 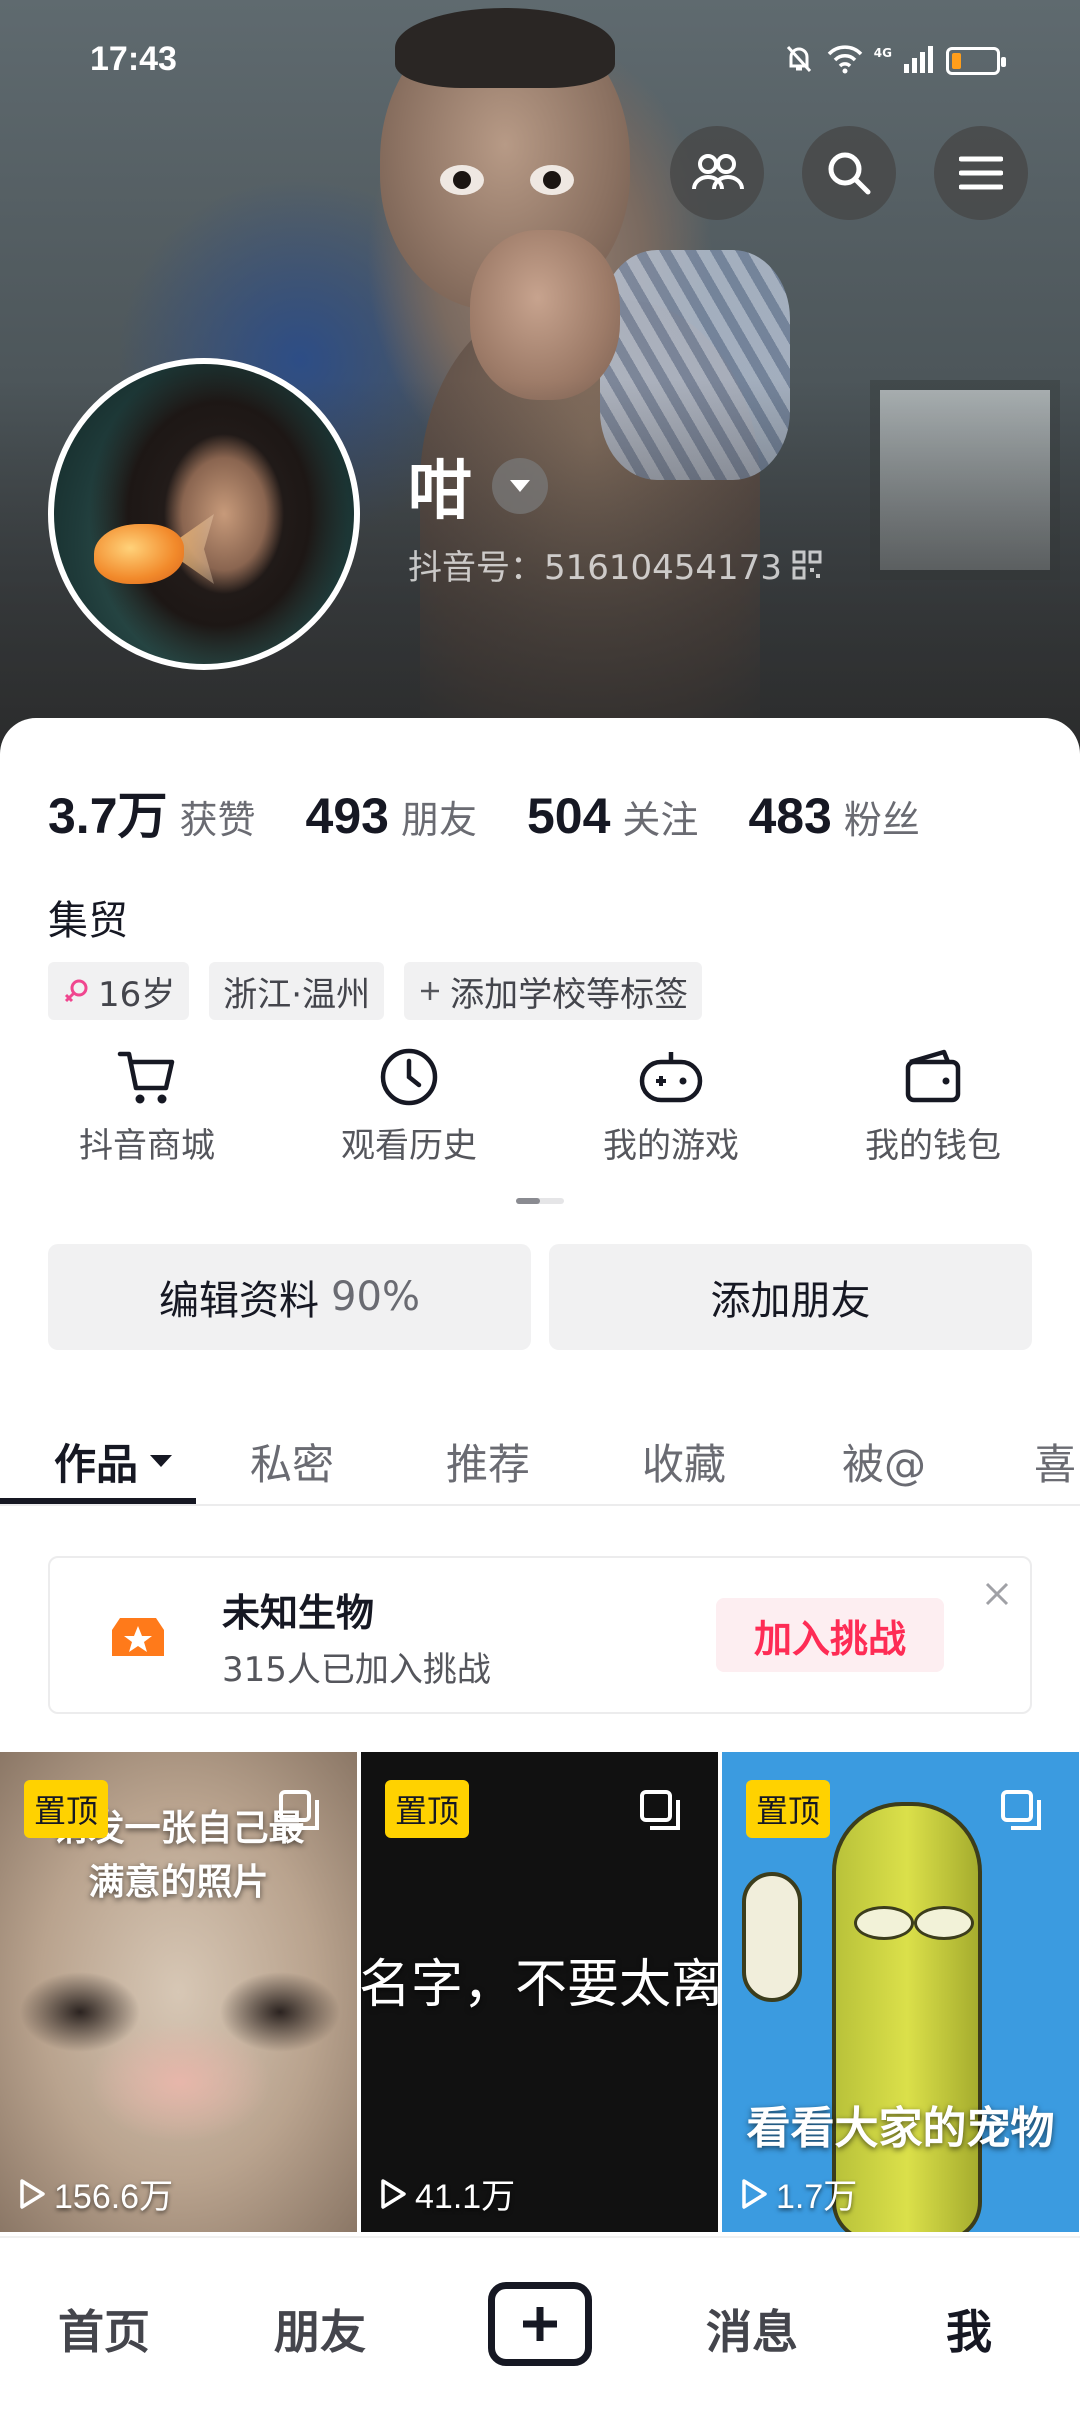 I want to click on quick-mall-label: 抖音商城, so click(x=147, y=1146).